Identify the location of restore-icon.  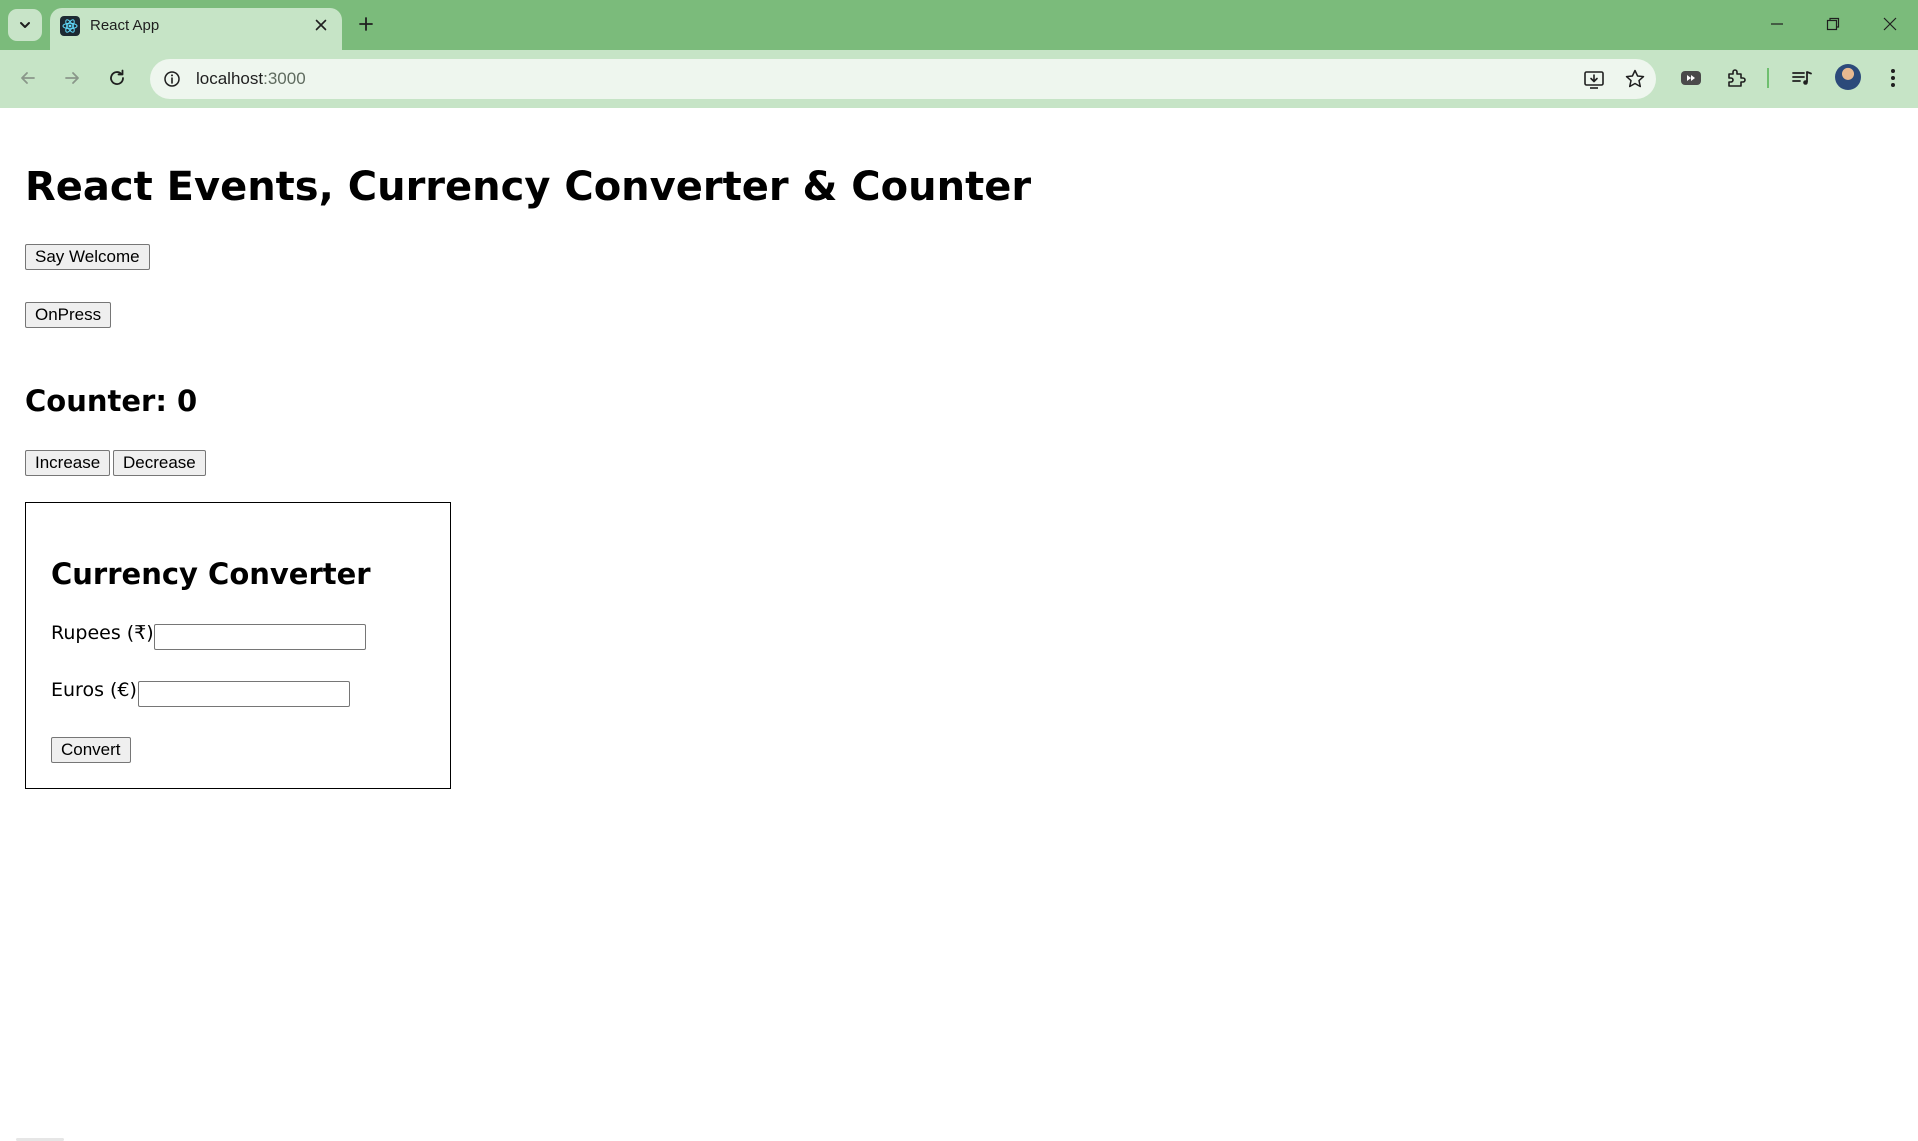
(1833, 24).